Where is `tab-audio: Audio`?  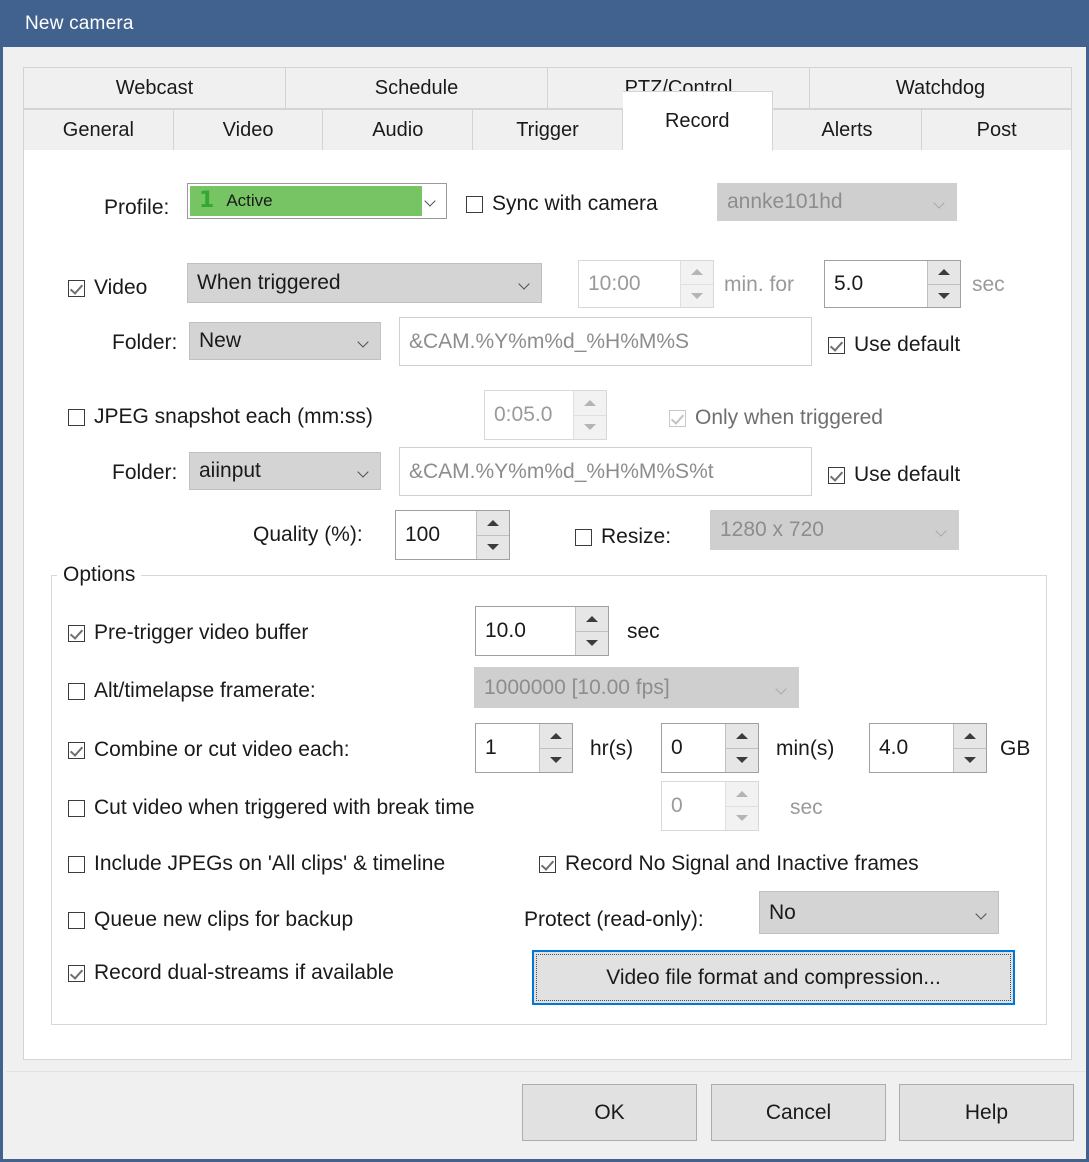 tab-audio: Audio is located at coordinates (398, 130).